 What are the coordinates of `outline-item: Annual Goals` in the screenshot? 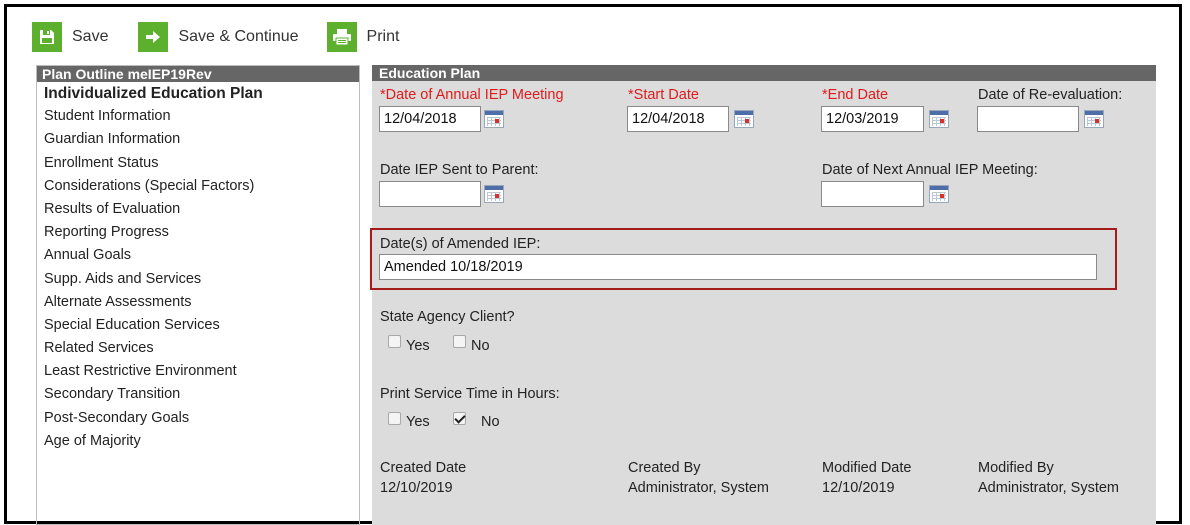 It's located at (201, 255).